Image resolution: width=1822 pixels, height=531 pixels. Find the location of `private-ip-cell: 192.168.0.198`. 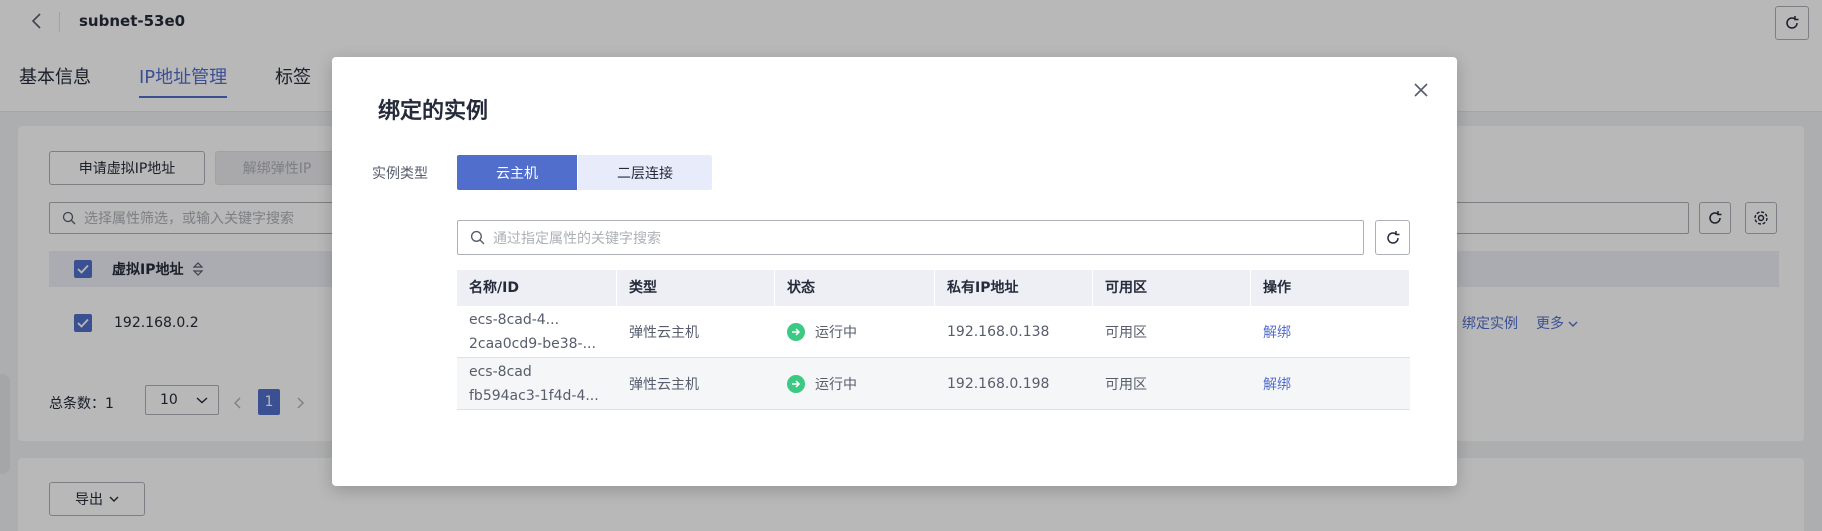

private-ip-cell: 192.168.0.198 is located at coordinates (998, 383).